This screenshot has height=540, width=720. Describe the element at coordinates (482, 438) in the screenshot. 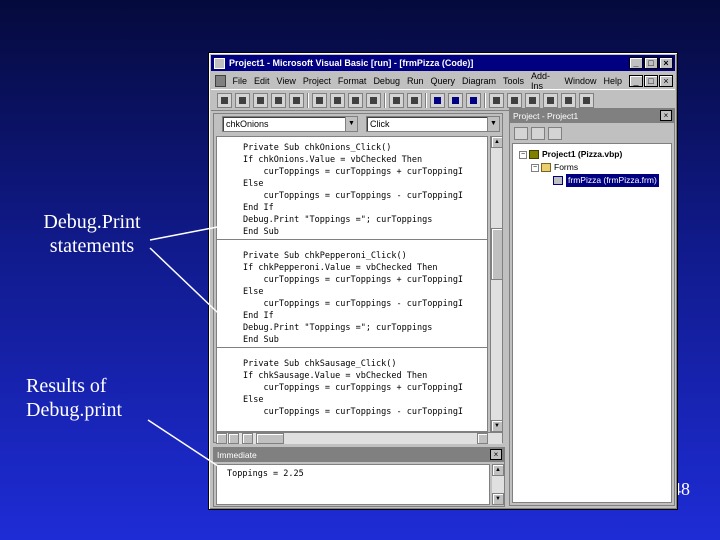

I see `scroll-right-icon` at that location.